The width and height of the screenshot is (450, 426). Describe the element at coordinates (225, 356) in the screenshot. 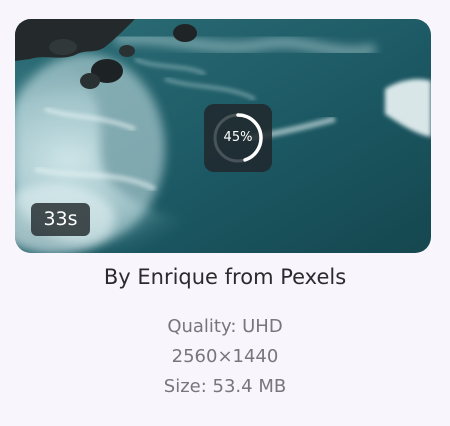

I see `video-resolution: 2560×1440` at that location.